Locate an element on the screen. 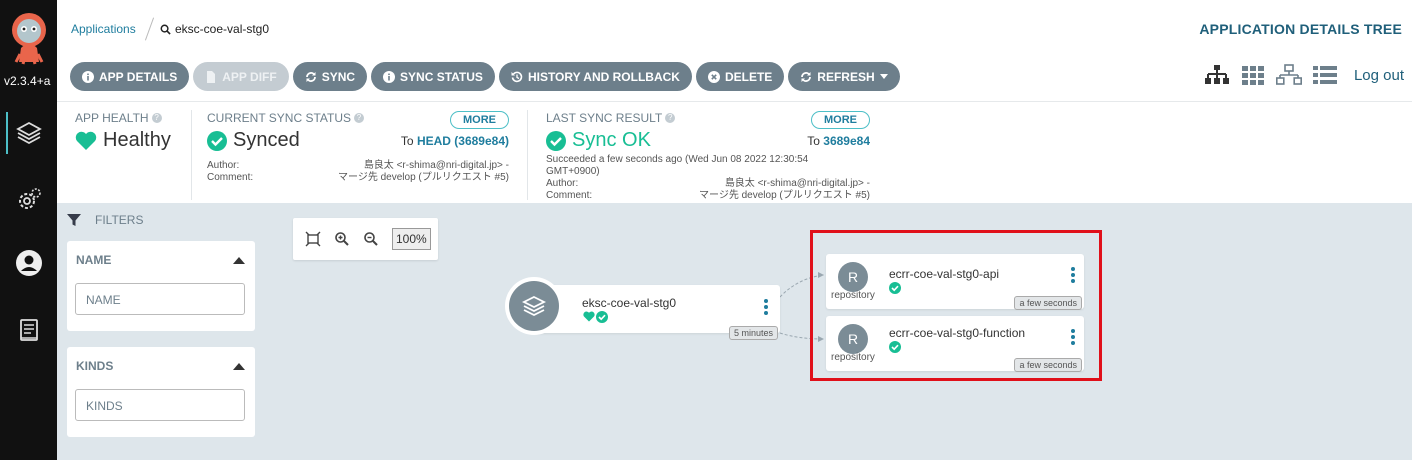 This screenshot has width=1412, height=460. page-title: APPLICATION DETAILS TREE is located at coordinates (1300, 29).